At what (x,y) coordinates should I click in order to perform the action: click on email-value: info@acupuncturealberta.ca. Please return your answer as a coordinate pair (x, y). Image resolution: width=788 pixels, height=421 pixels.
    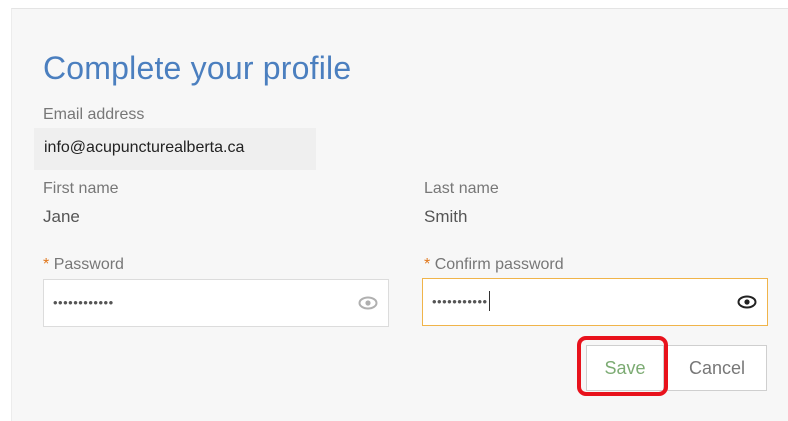
    Looking at the image, I should click on (144, 147).